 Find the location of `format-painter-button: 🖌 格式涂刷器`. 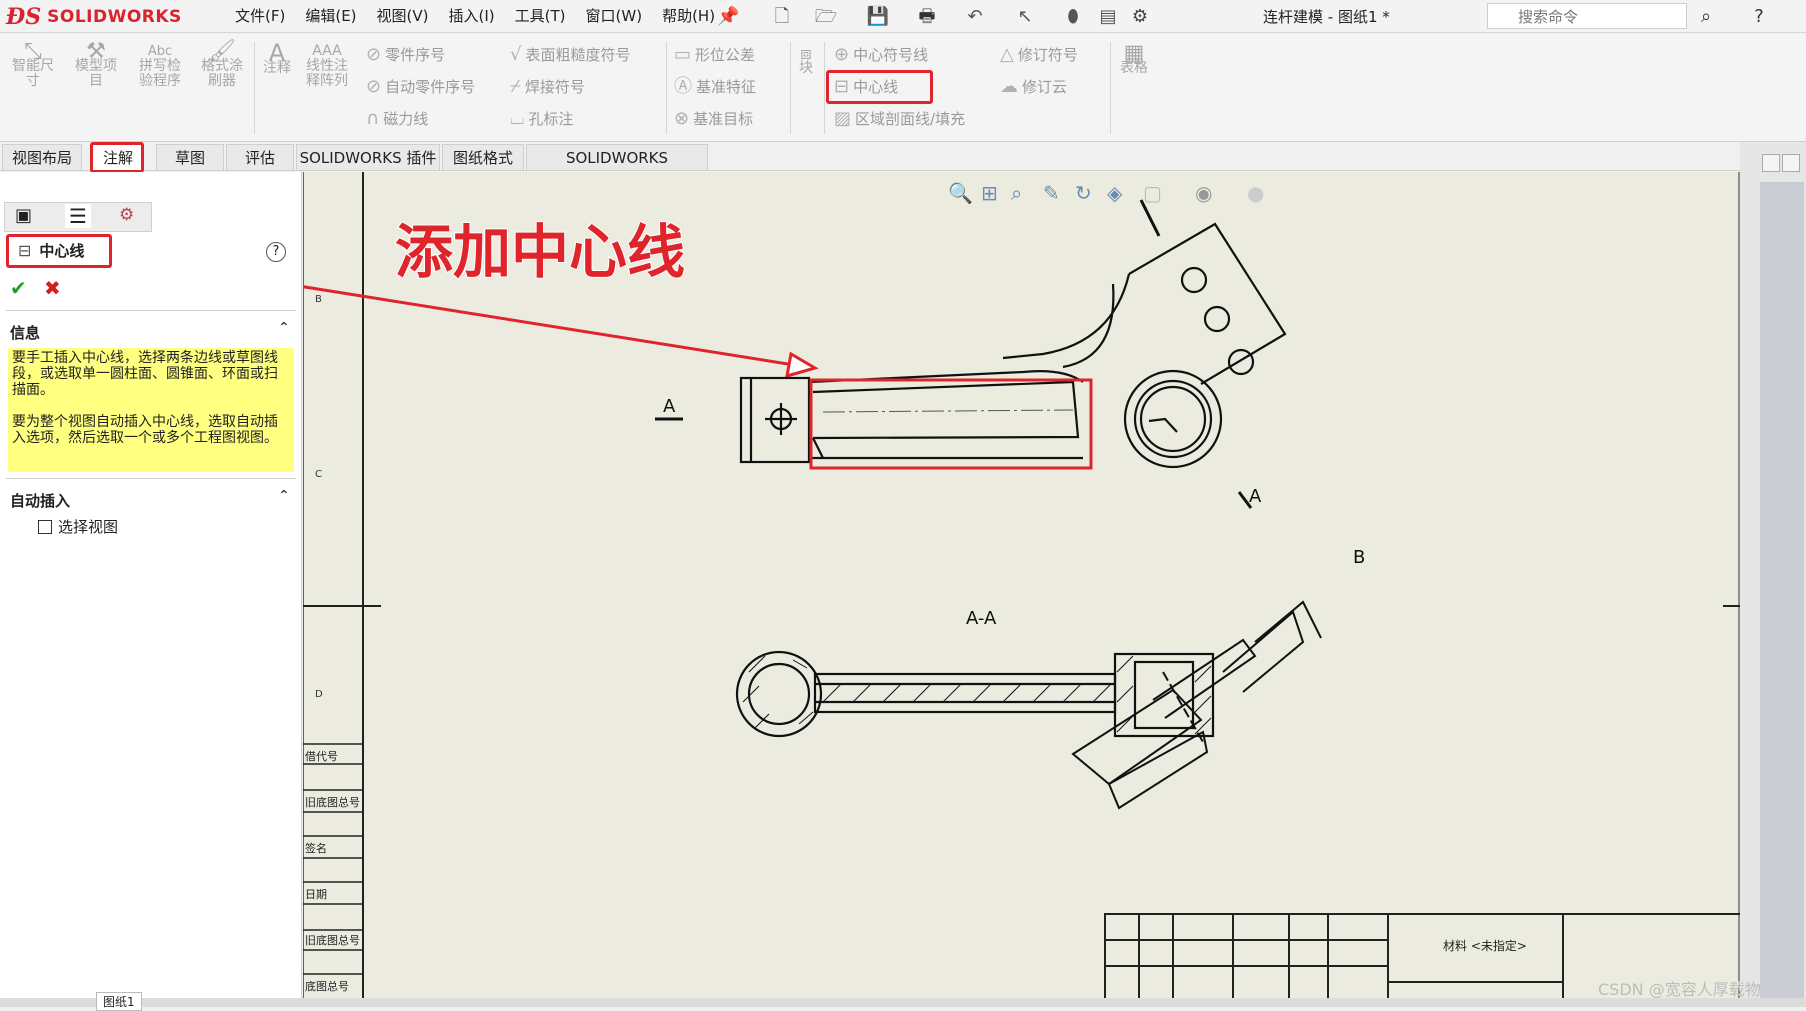

format-painter-button: 🖌 格式涂刷器 is located at coordinates (222, 65).